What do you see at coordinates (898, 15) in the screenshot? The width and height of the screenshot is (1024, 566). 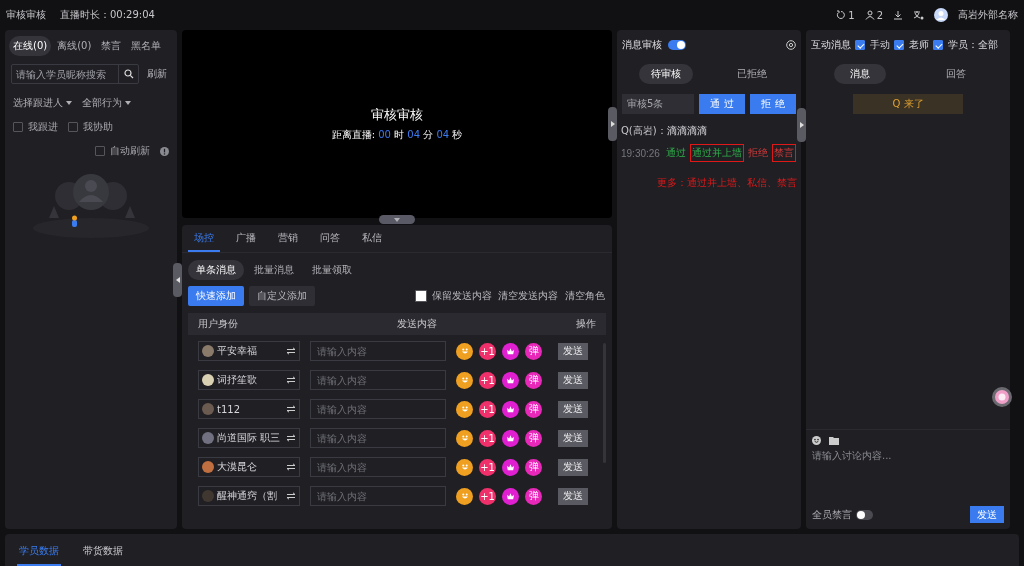 I see `download-icon` at bounding box center [898, 15].